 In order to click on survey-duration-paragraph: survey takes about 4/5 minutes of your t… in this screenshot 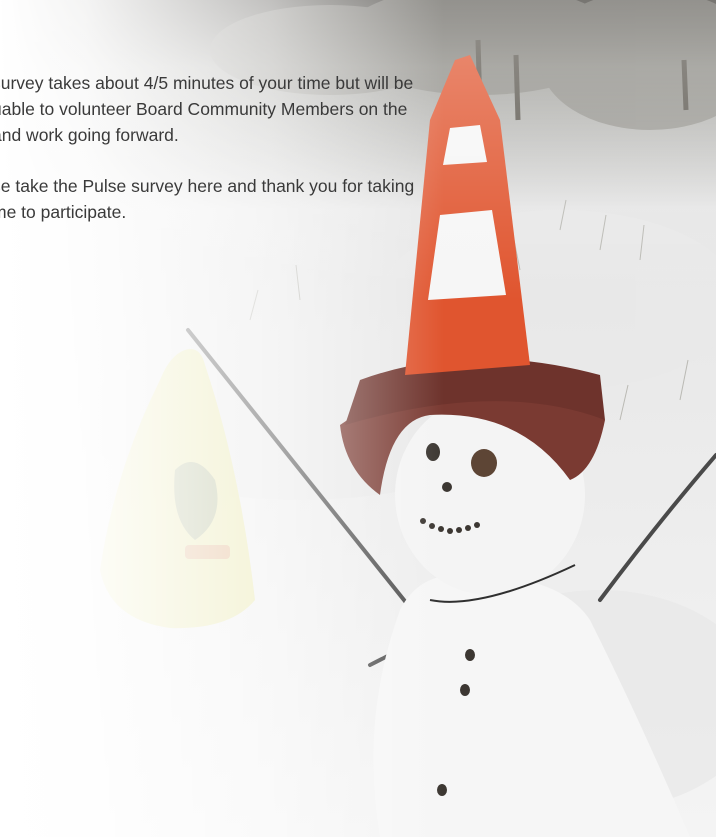, I will do `click(207, 109)`.